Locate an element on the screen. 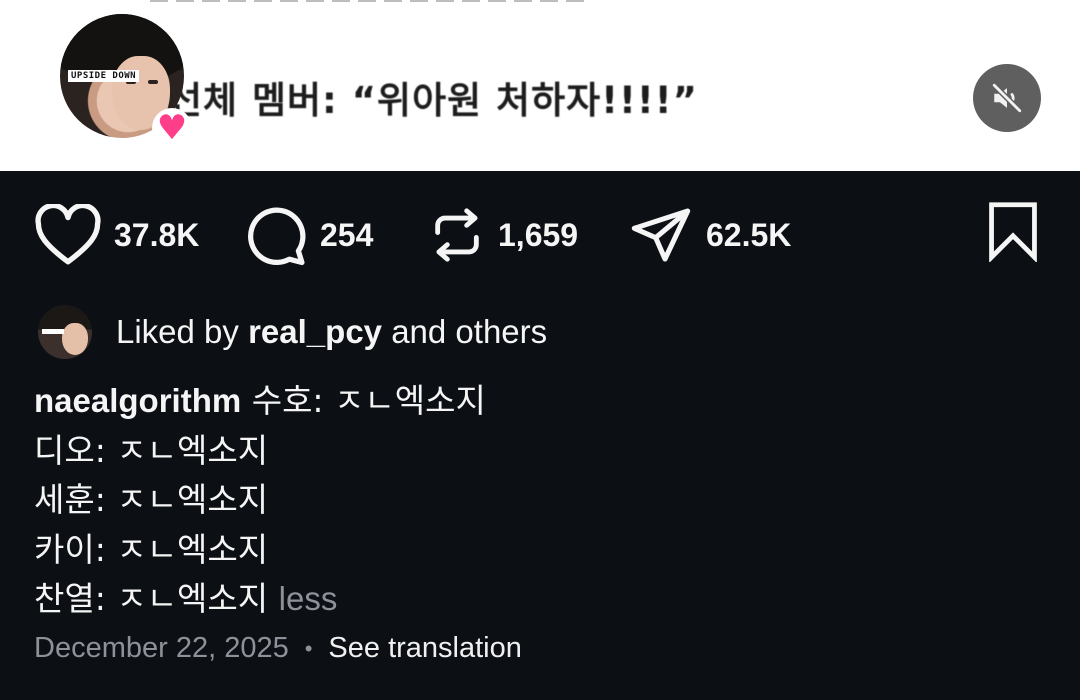 This screenshot has height=700, width=1080. media-top-text-fragment is located at coordinates (370, 4).